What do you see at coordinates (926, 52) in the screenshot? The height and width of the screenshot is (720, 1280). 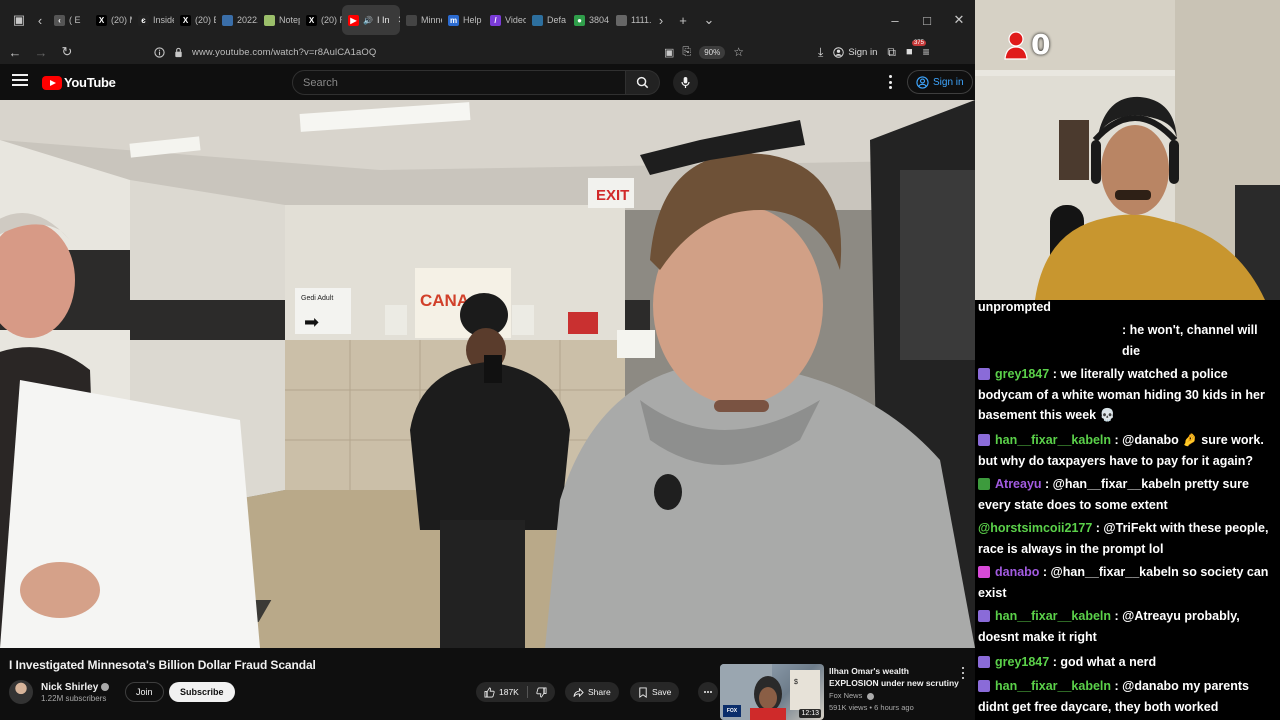 I see `browser-menu-icon: ≡` at bounding box center [926, 52].